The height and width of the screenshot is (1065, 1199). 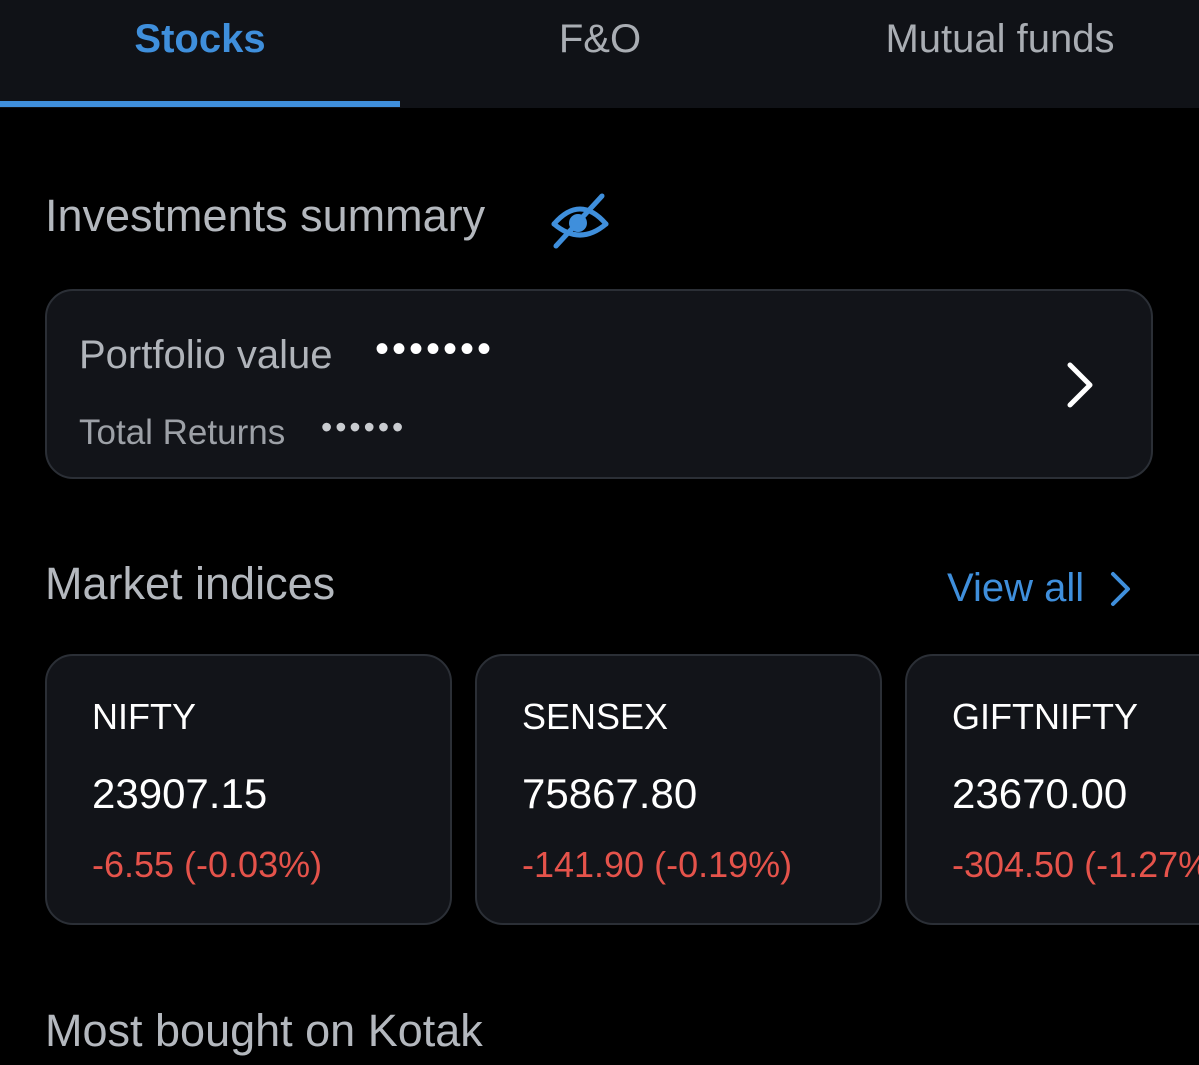 I want to click on tab-stocks-label: Stocks, so click(x=200, y=39).